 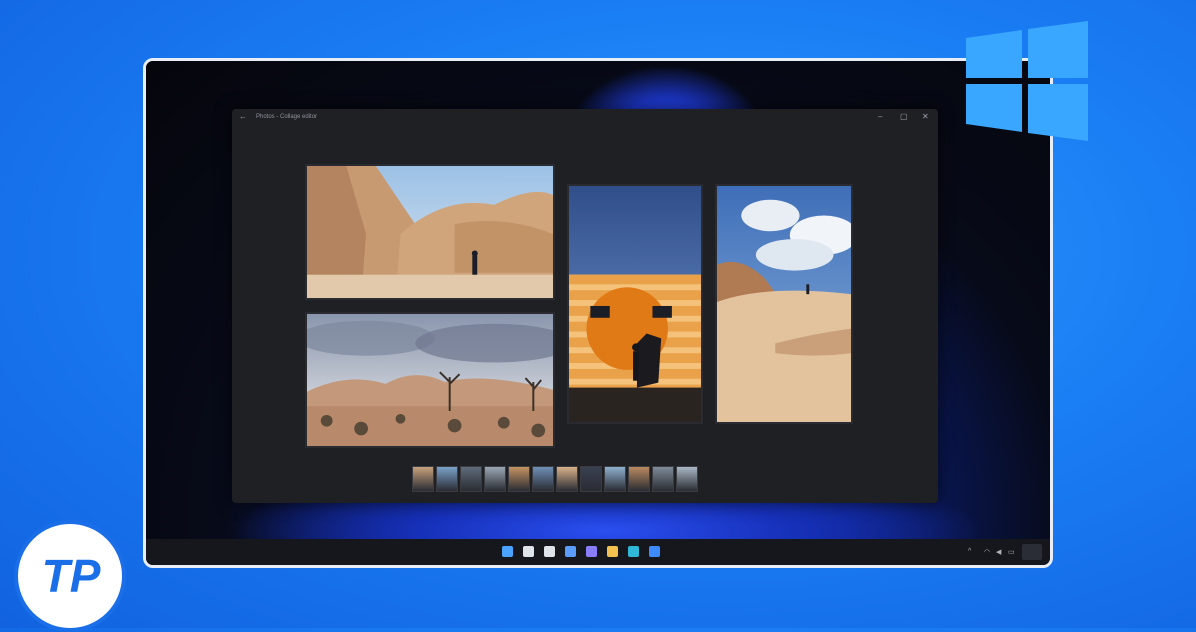 What do you see at coordinates (243, 116) in the screenshot?
I see `back-button: ←` at bounding box center [243, 116].